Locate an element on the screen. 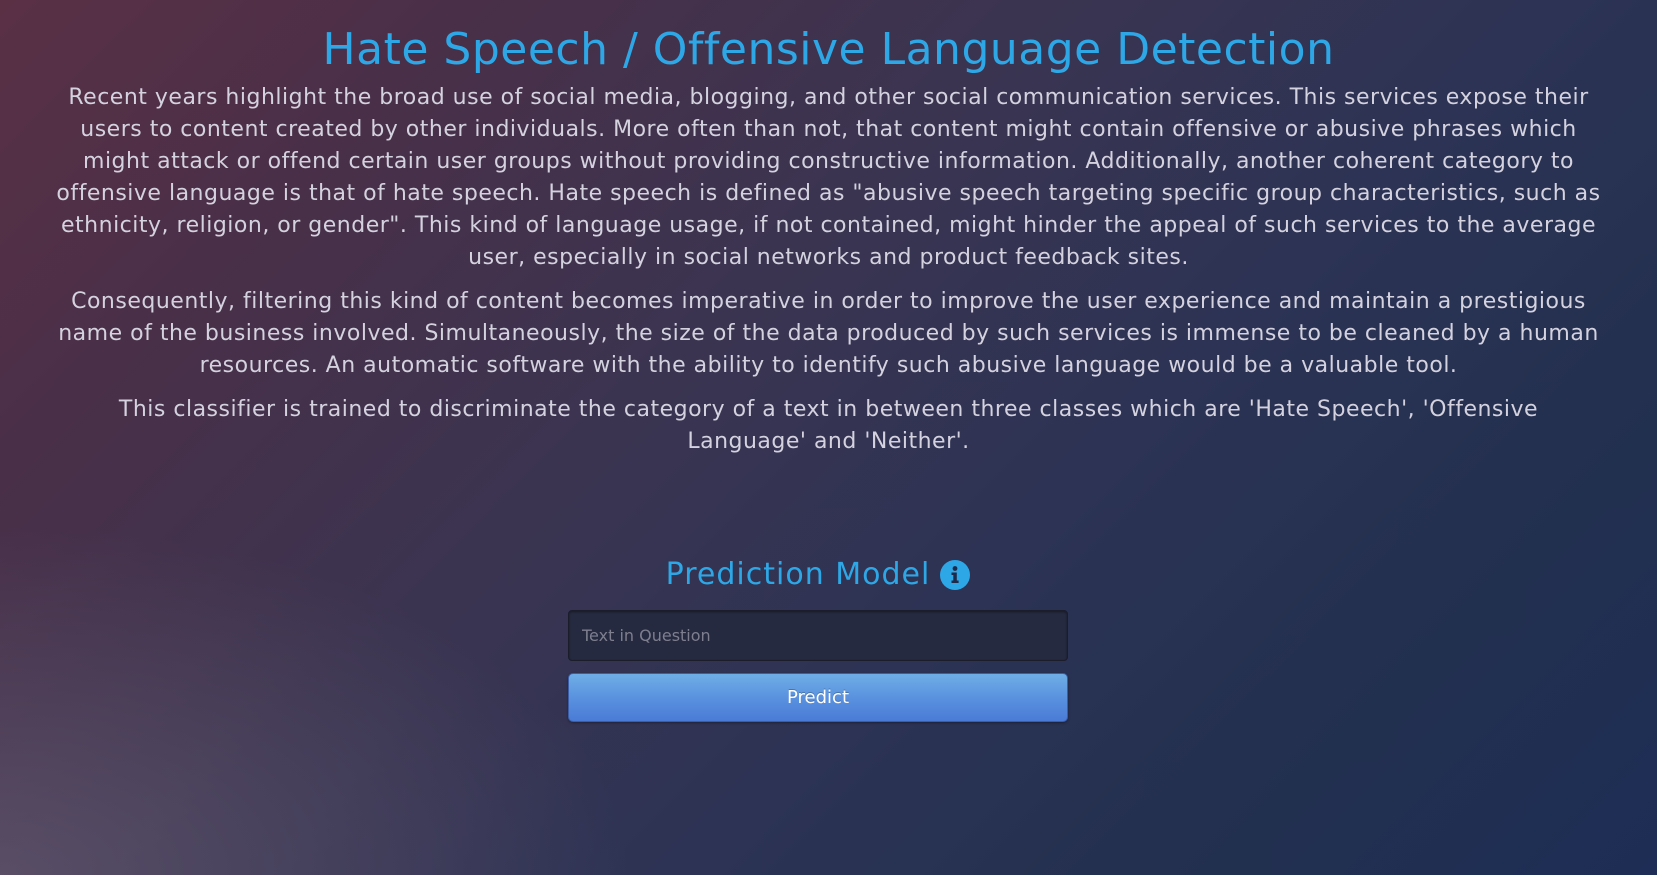 Image resolution: width=1657 pixels, height=875 pixels. info-icon-glyph is located at coordinates (955, 574).